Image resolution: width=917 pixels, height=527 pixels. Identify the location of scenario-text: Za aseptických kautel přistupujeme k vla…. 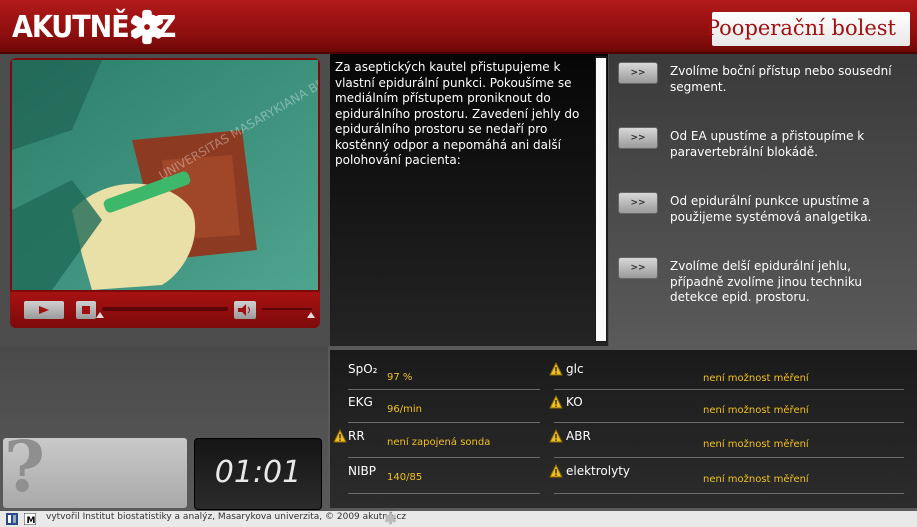
(457, 113).